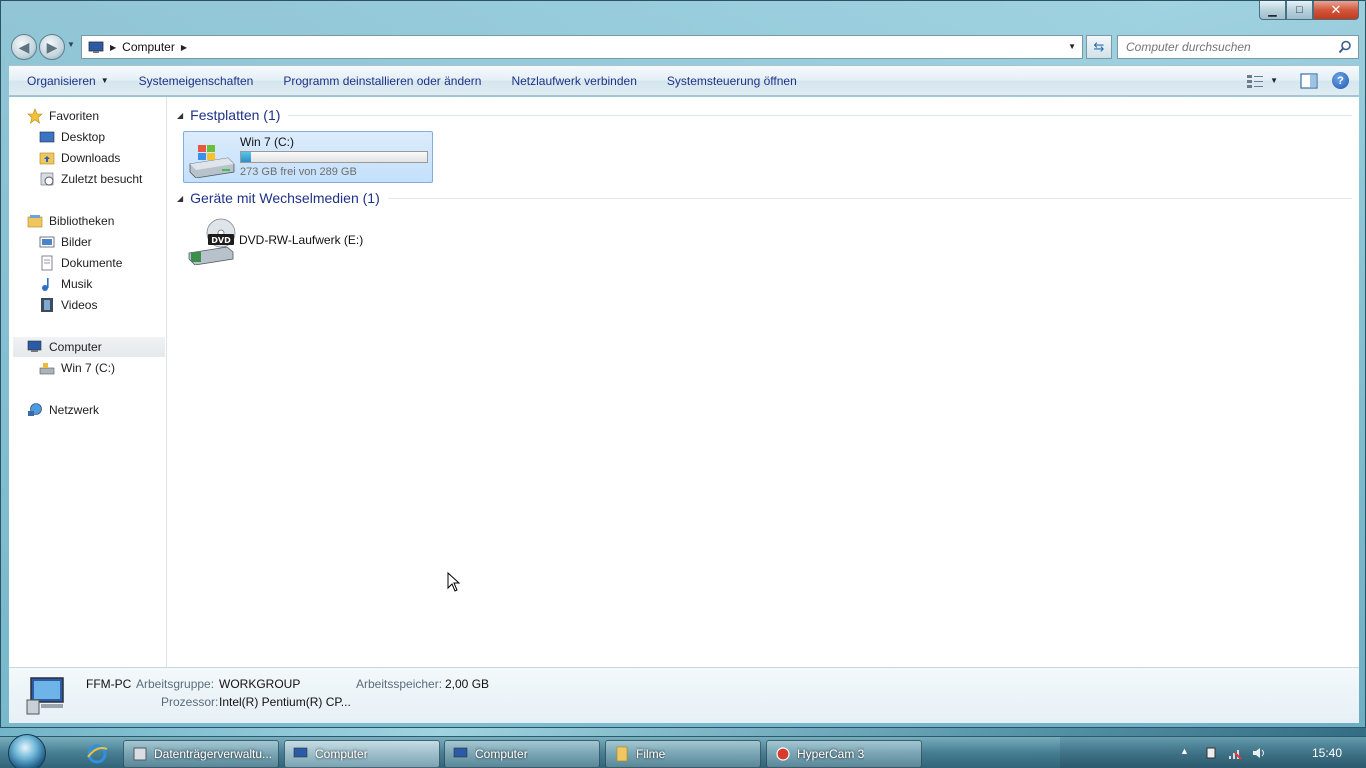  I want to click on nav-downloads: Downloads, so click(79, 158).